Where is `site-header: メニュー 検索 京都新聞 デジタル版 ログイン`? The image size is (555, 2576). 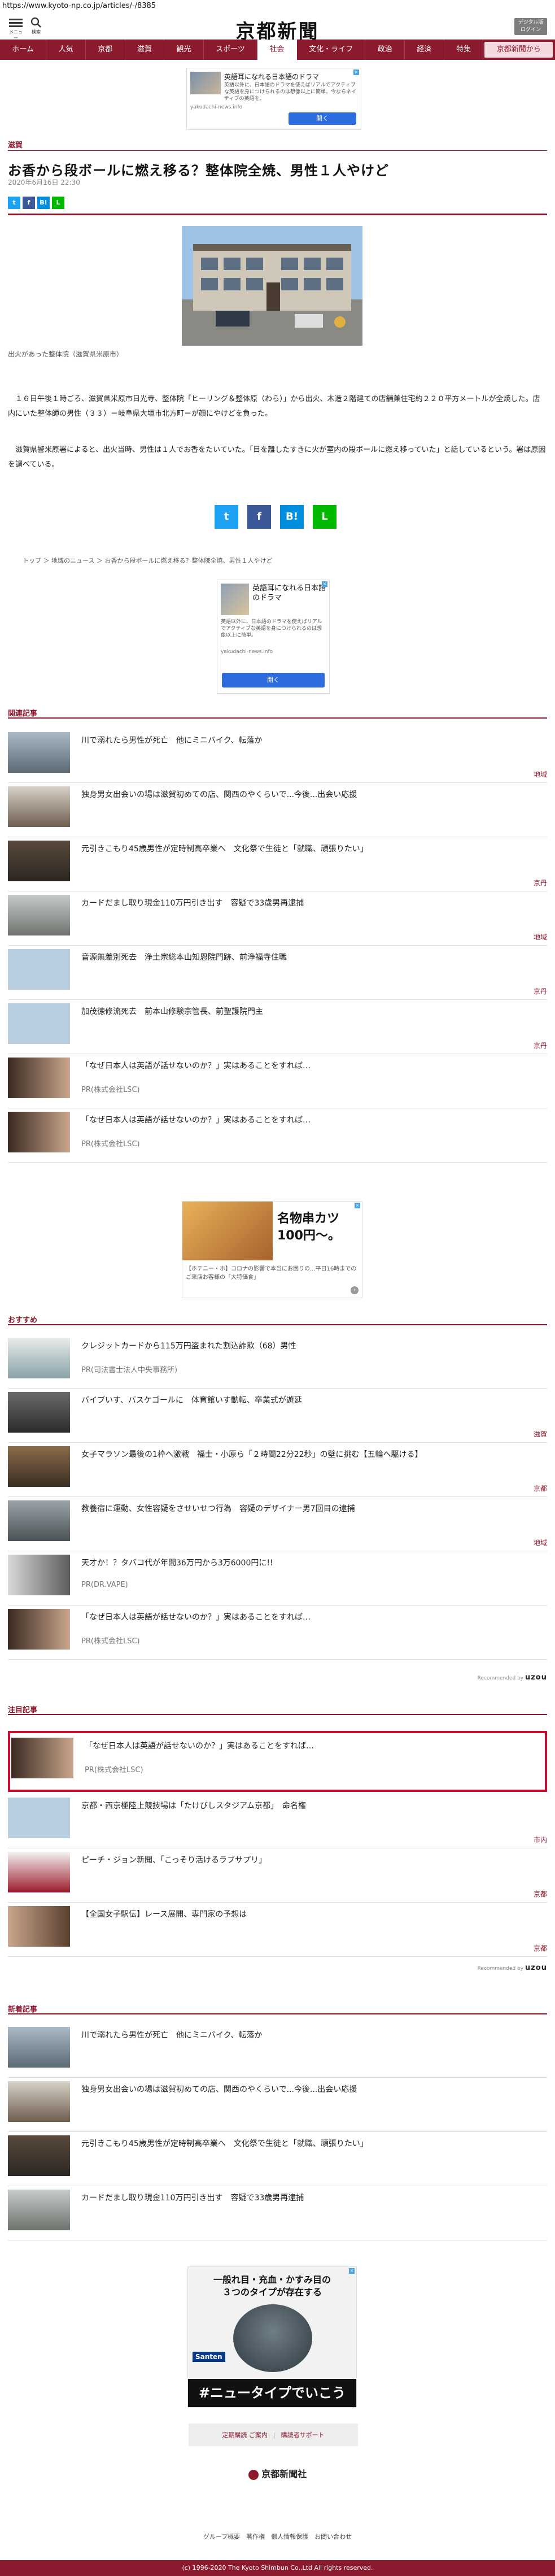 site-header: メニュー 検索 京都新聞 デジタル版 ログイン is located at coordinates (277, 27).